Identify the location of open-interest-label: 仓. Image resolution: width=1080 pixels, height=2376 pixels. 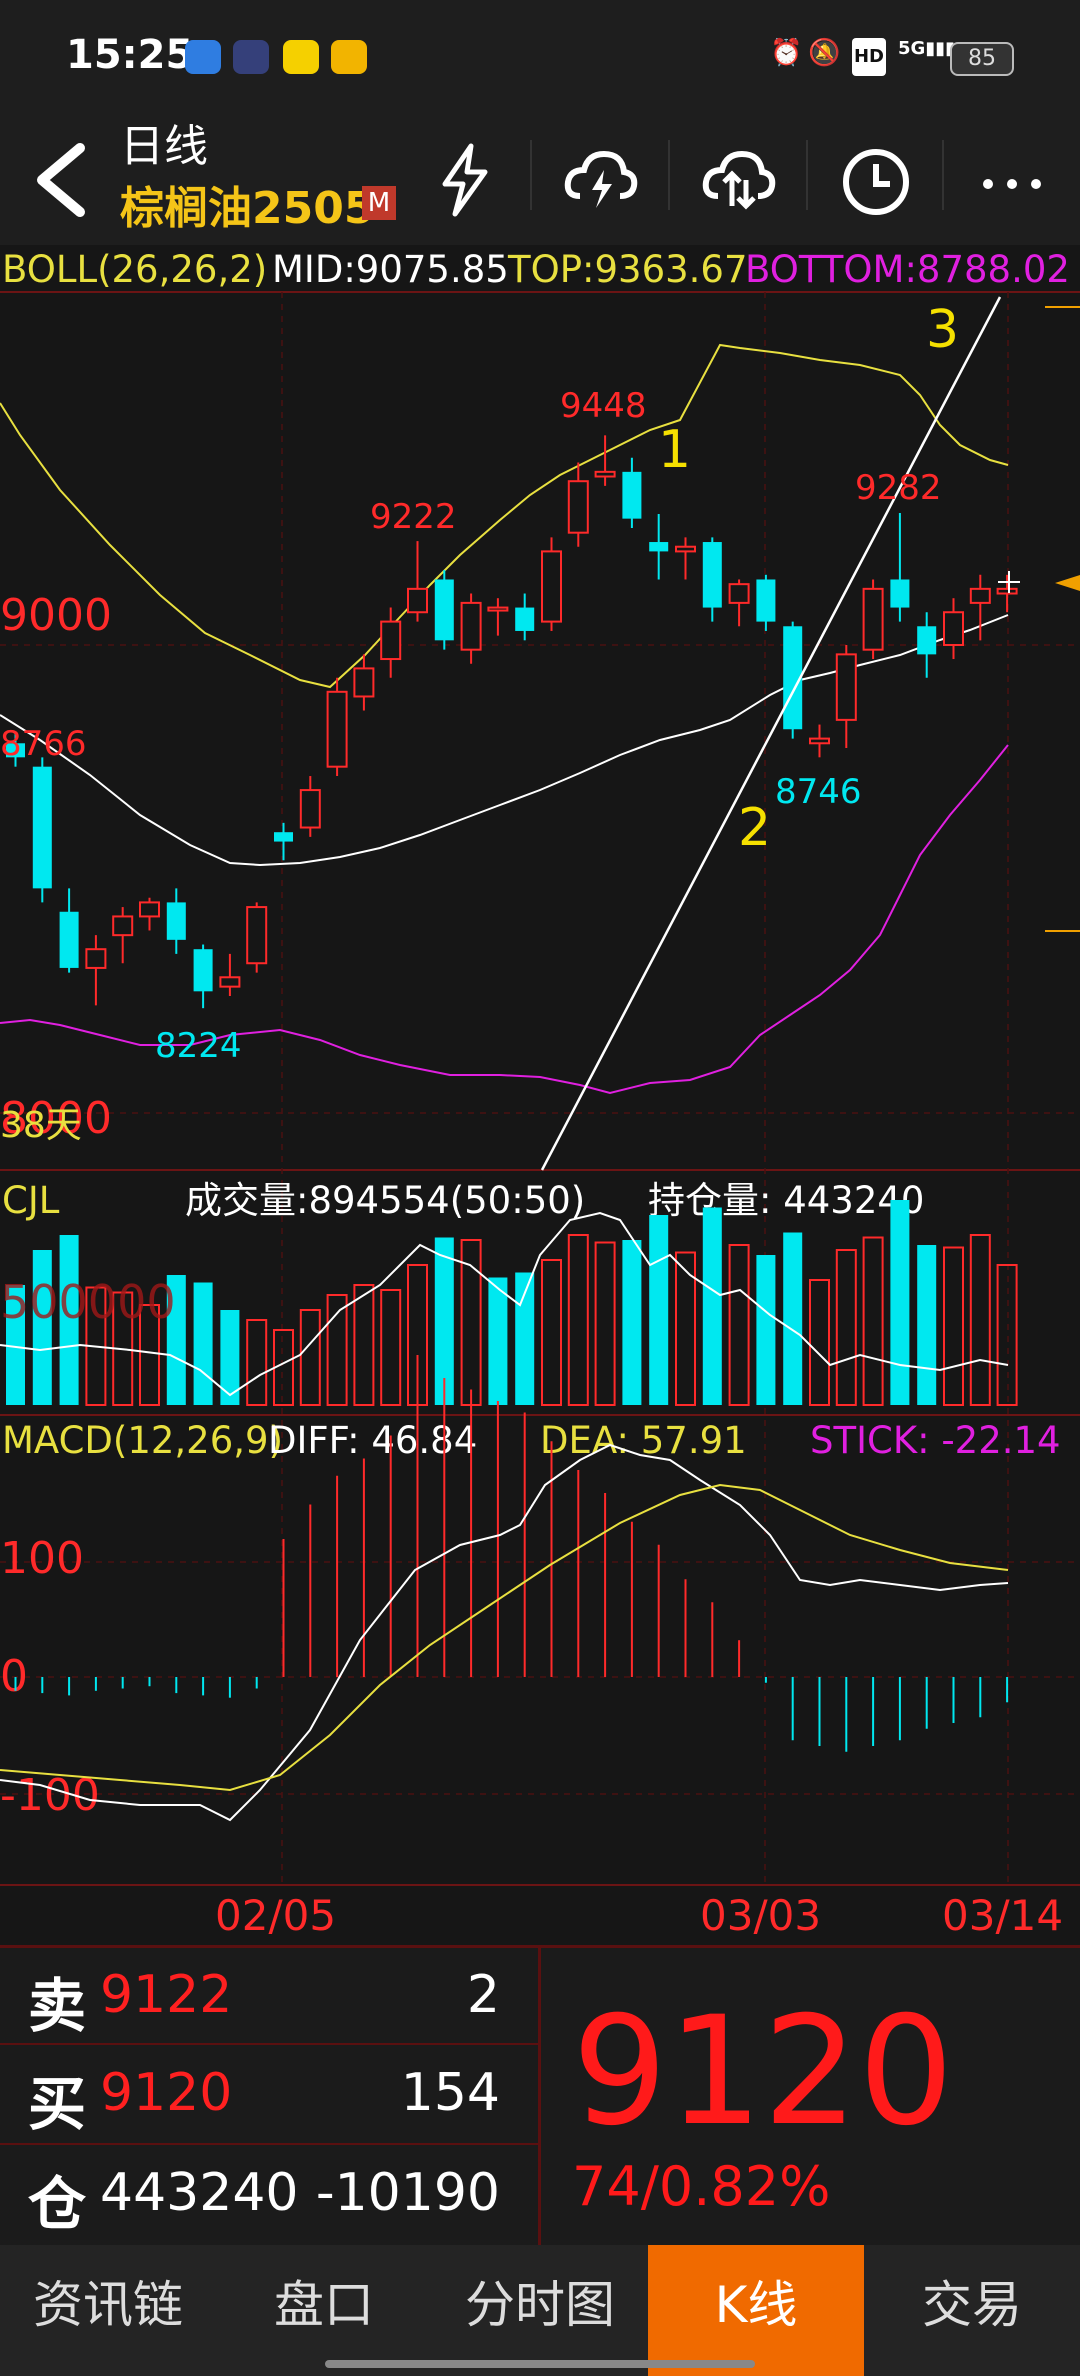
(57, 2204).